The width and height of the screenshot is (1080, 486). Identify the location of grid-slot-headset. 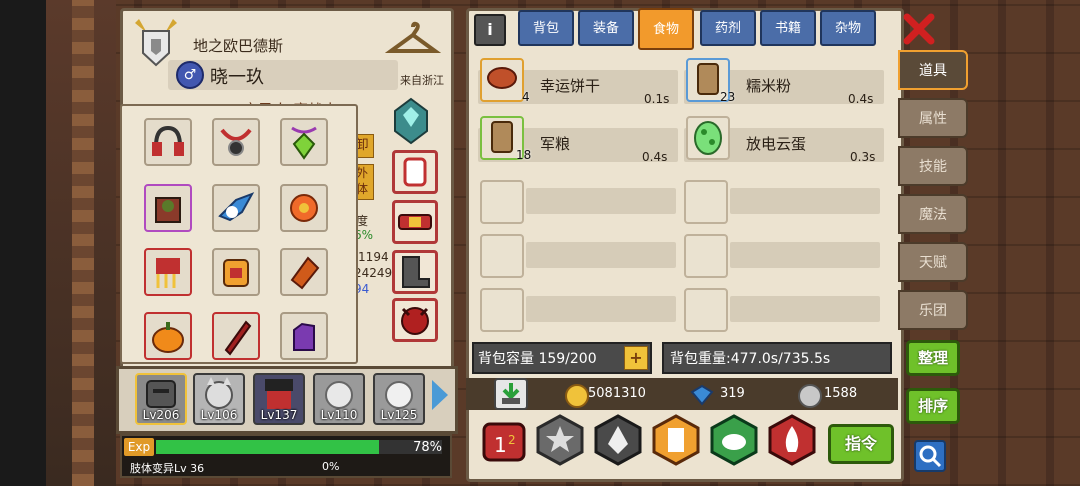
(168, 142).